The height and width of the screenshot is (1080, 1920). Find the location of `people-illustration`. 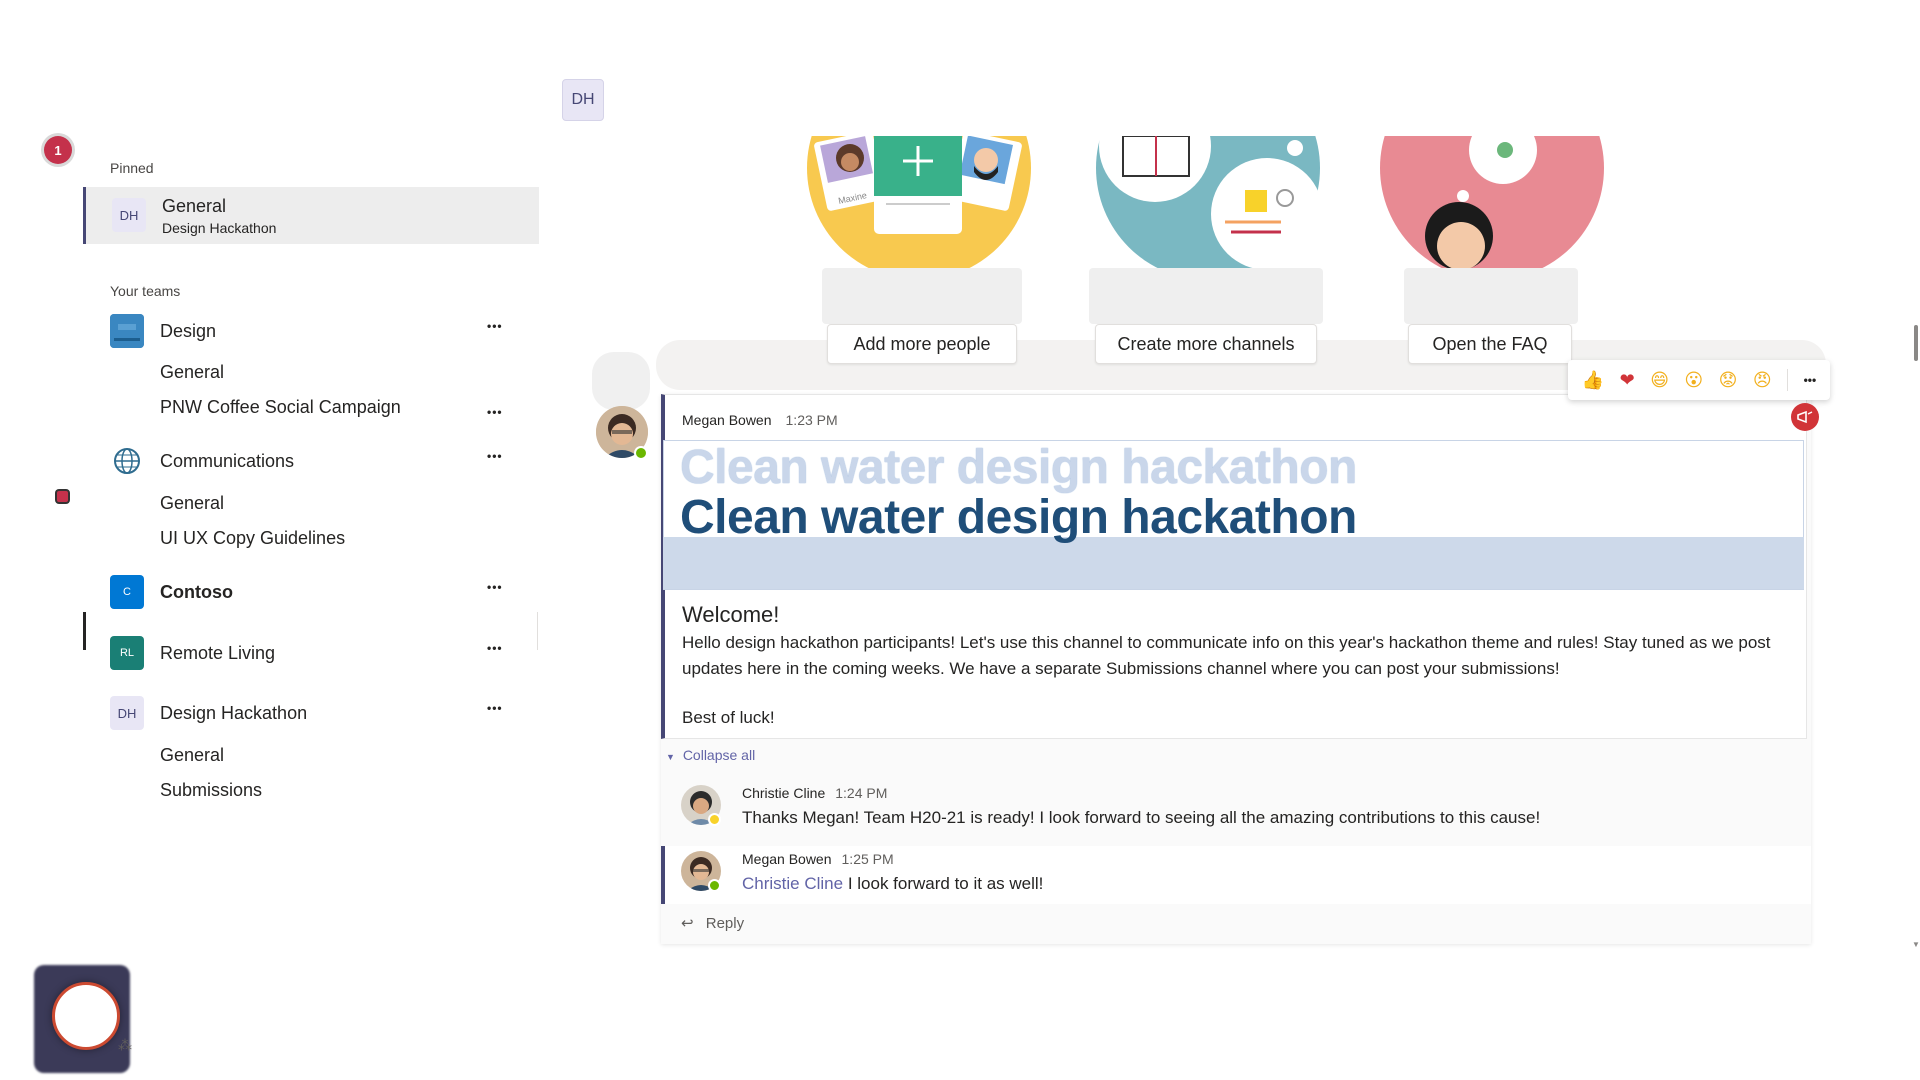

people-illustration is located at coordinates (919, 208).